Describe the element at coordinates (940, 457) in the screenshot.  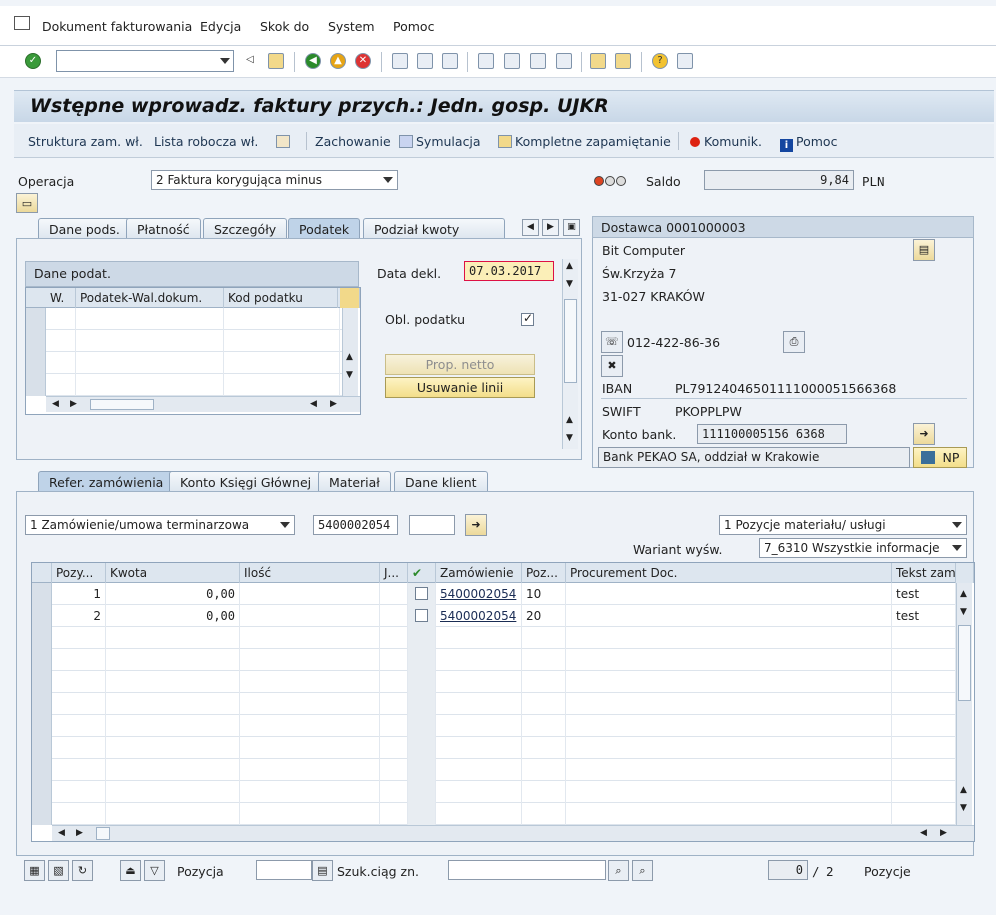
I see `np-button: NP` at that location.